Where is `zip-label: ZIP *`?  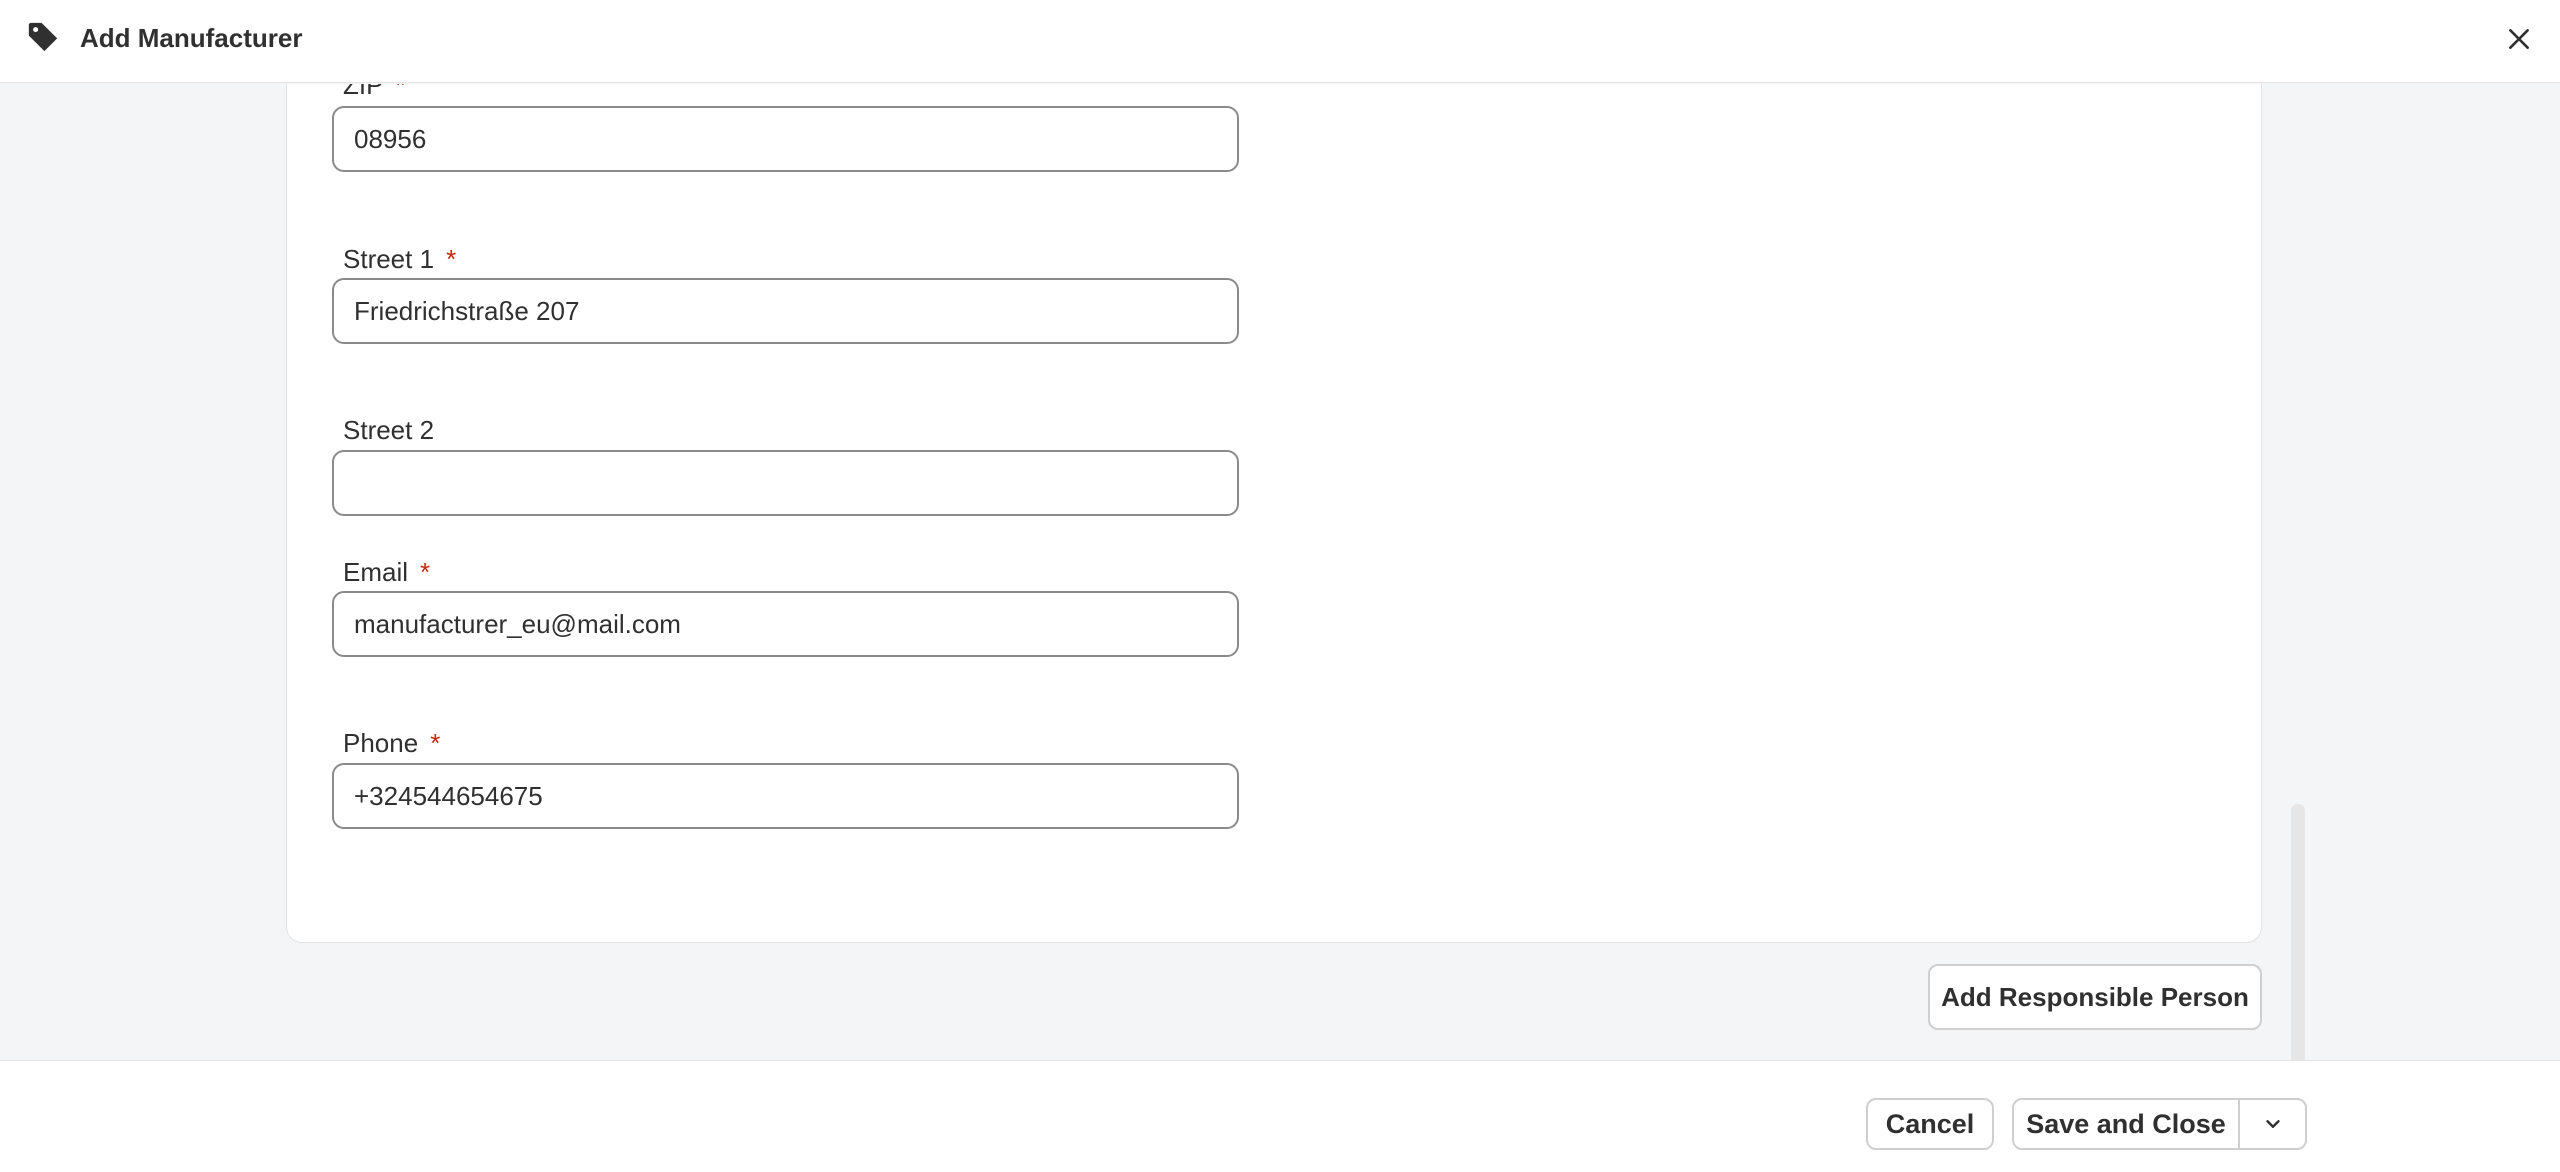 zip-label: ZIP * is located at coordinates (374, 92).